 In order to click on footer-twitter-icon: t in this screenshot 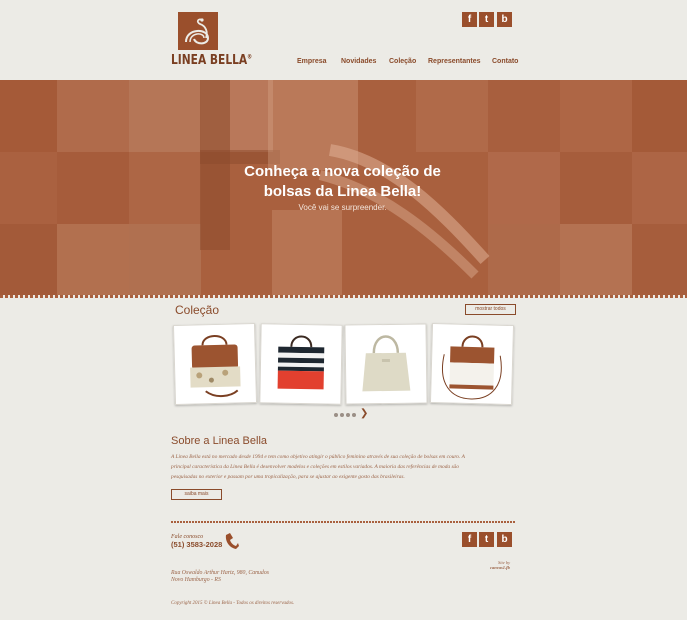, I will do `click(486, 539)`.